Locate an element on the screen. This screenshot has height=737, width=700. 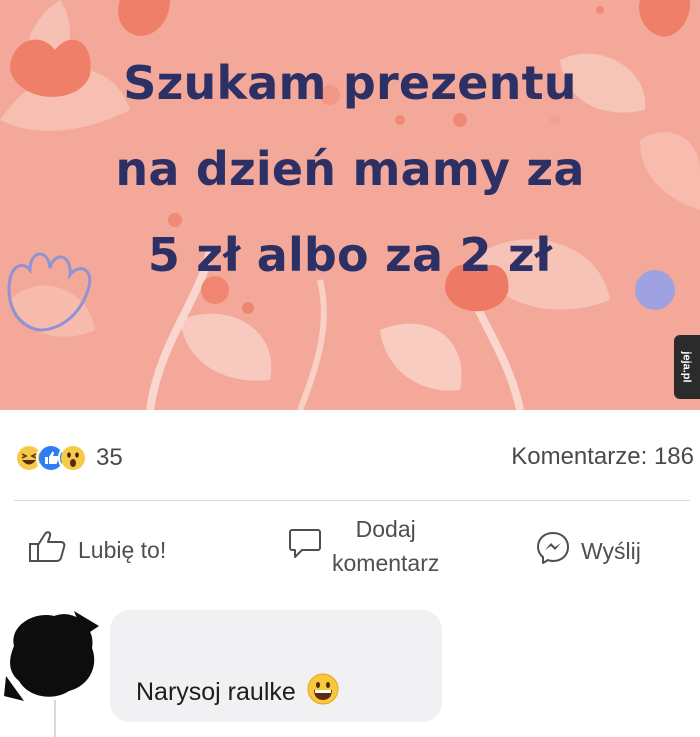
comment-bubble: Narysoj raulke is located at coordinates (276, 666).